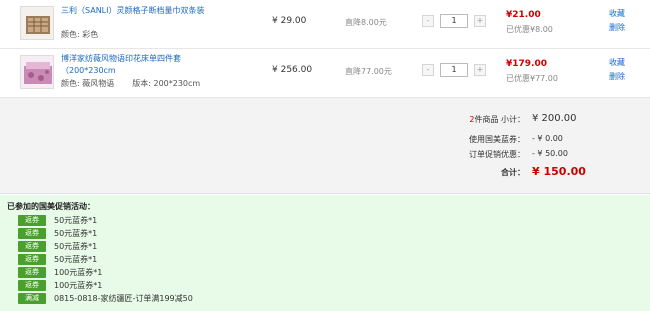  Describe the element at coordinates (530, 120) in the screenshot. I see `subtotal-row: 2件商品 小计： ¥ 200.00` at that location.